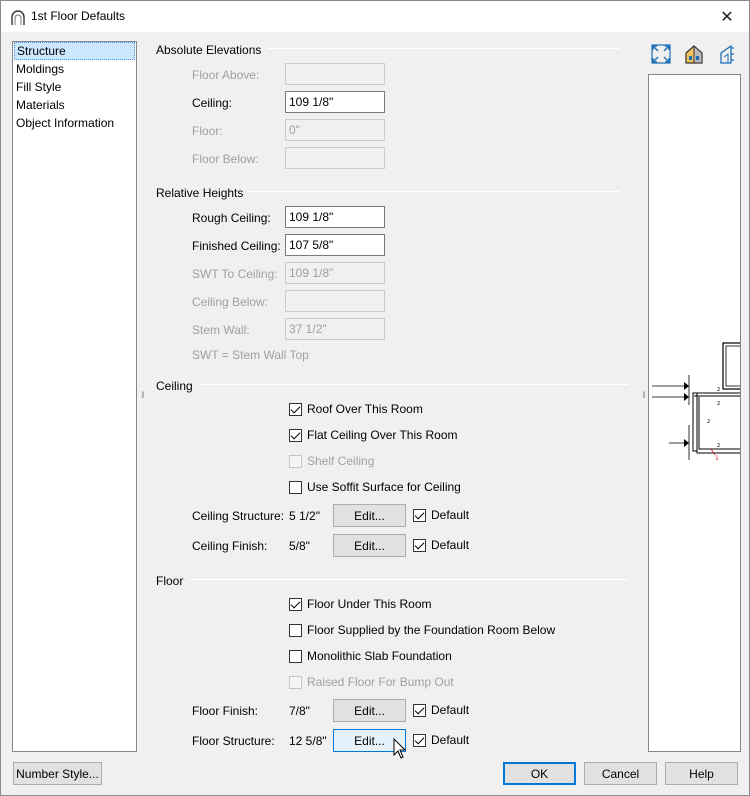 This screenshot has height=796, width=750. Describe the element at coordinates (238, 516) in the screenshot. I see `ceiling-structure-label: Ceiling Structure:` at that location.